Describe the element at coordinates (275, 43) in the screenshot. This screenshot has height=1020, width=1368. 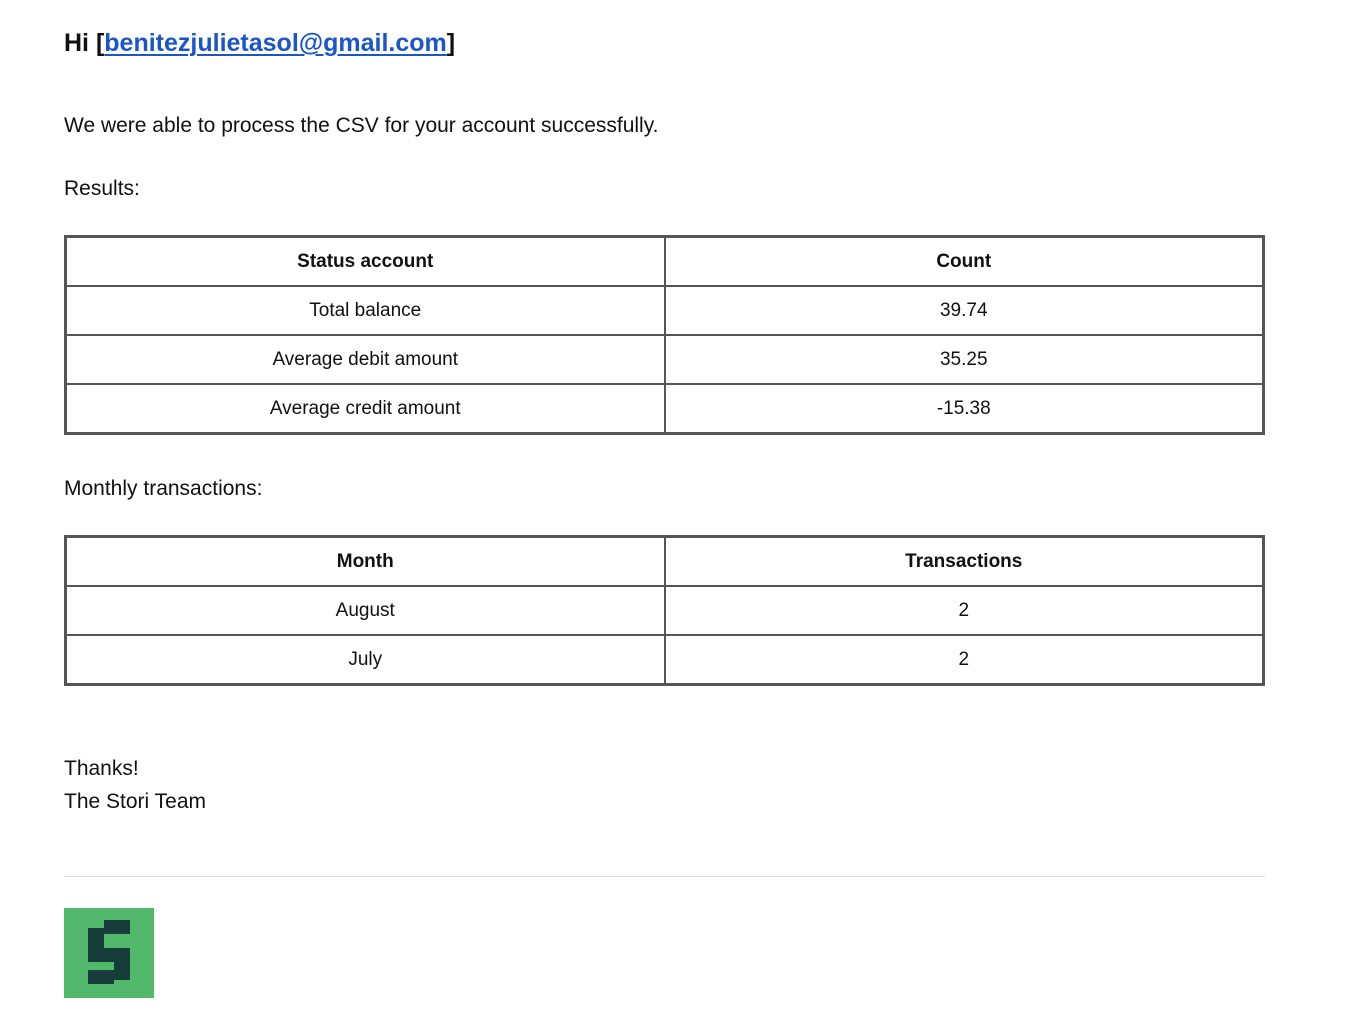
I see `recipient-email-link: benitezjulietasol@gmail.com` at that location.